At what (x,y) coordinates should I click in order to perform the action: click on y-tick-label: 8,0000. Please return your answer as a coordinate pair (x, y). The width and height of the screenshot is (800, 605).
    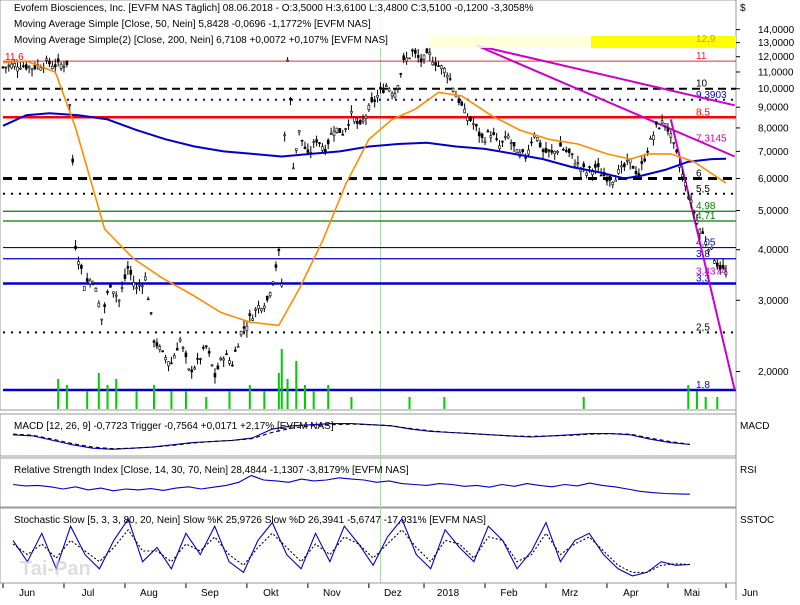
    Looking at the image, I should click on (773, 128).